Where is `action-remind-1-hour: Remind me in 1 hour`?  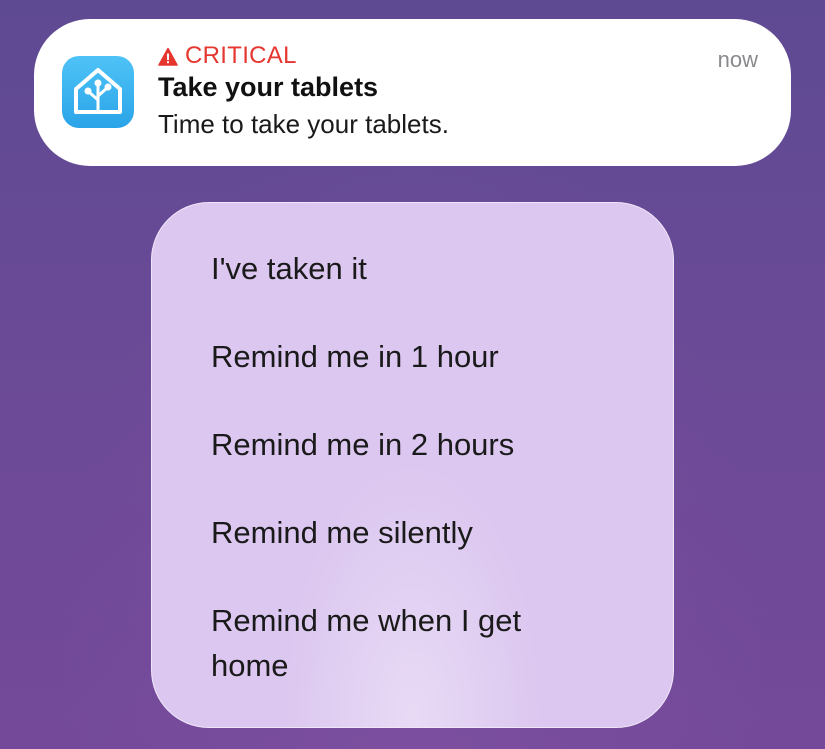 action-remind-1-hour: Remind me in 1 hour is located at coordinates (421, 356).